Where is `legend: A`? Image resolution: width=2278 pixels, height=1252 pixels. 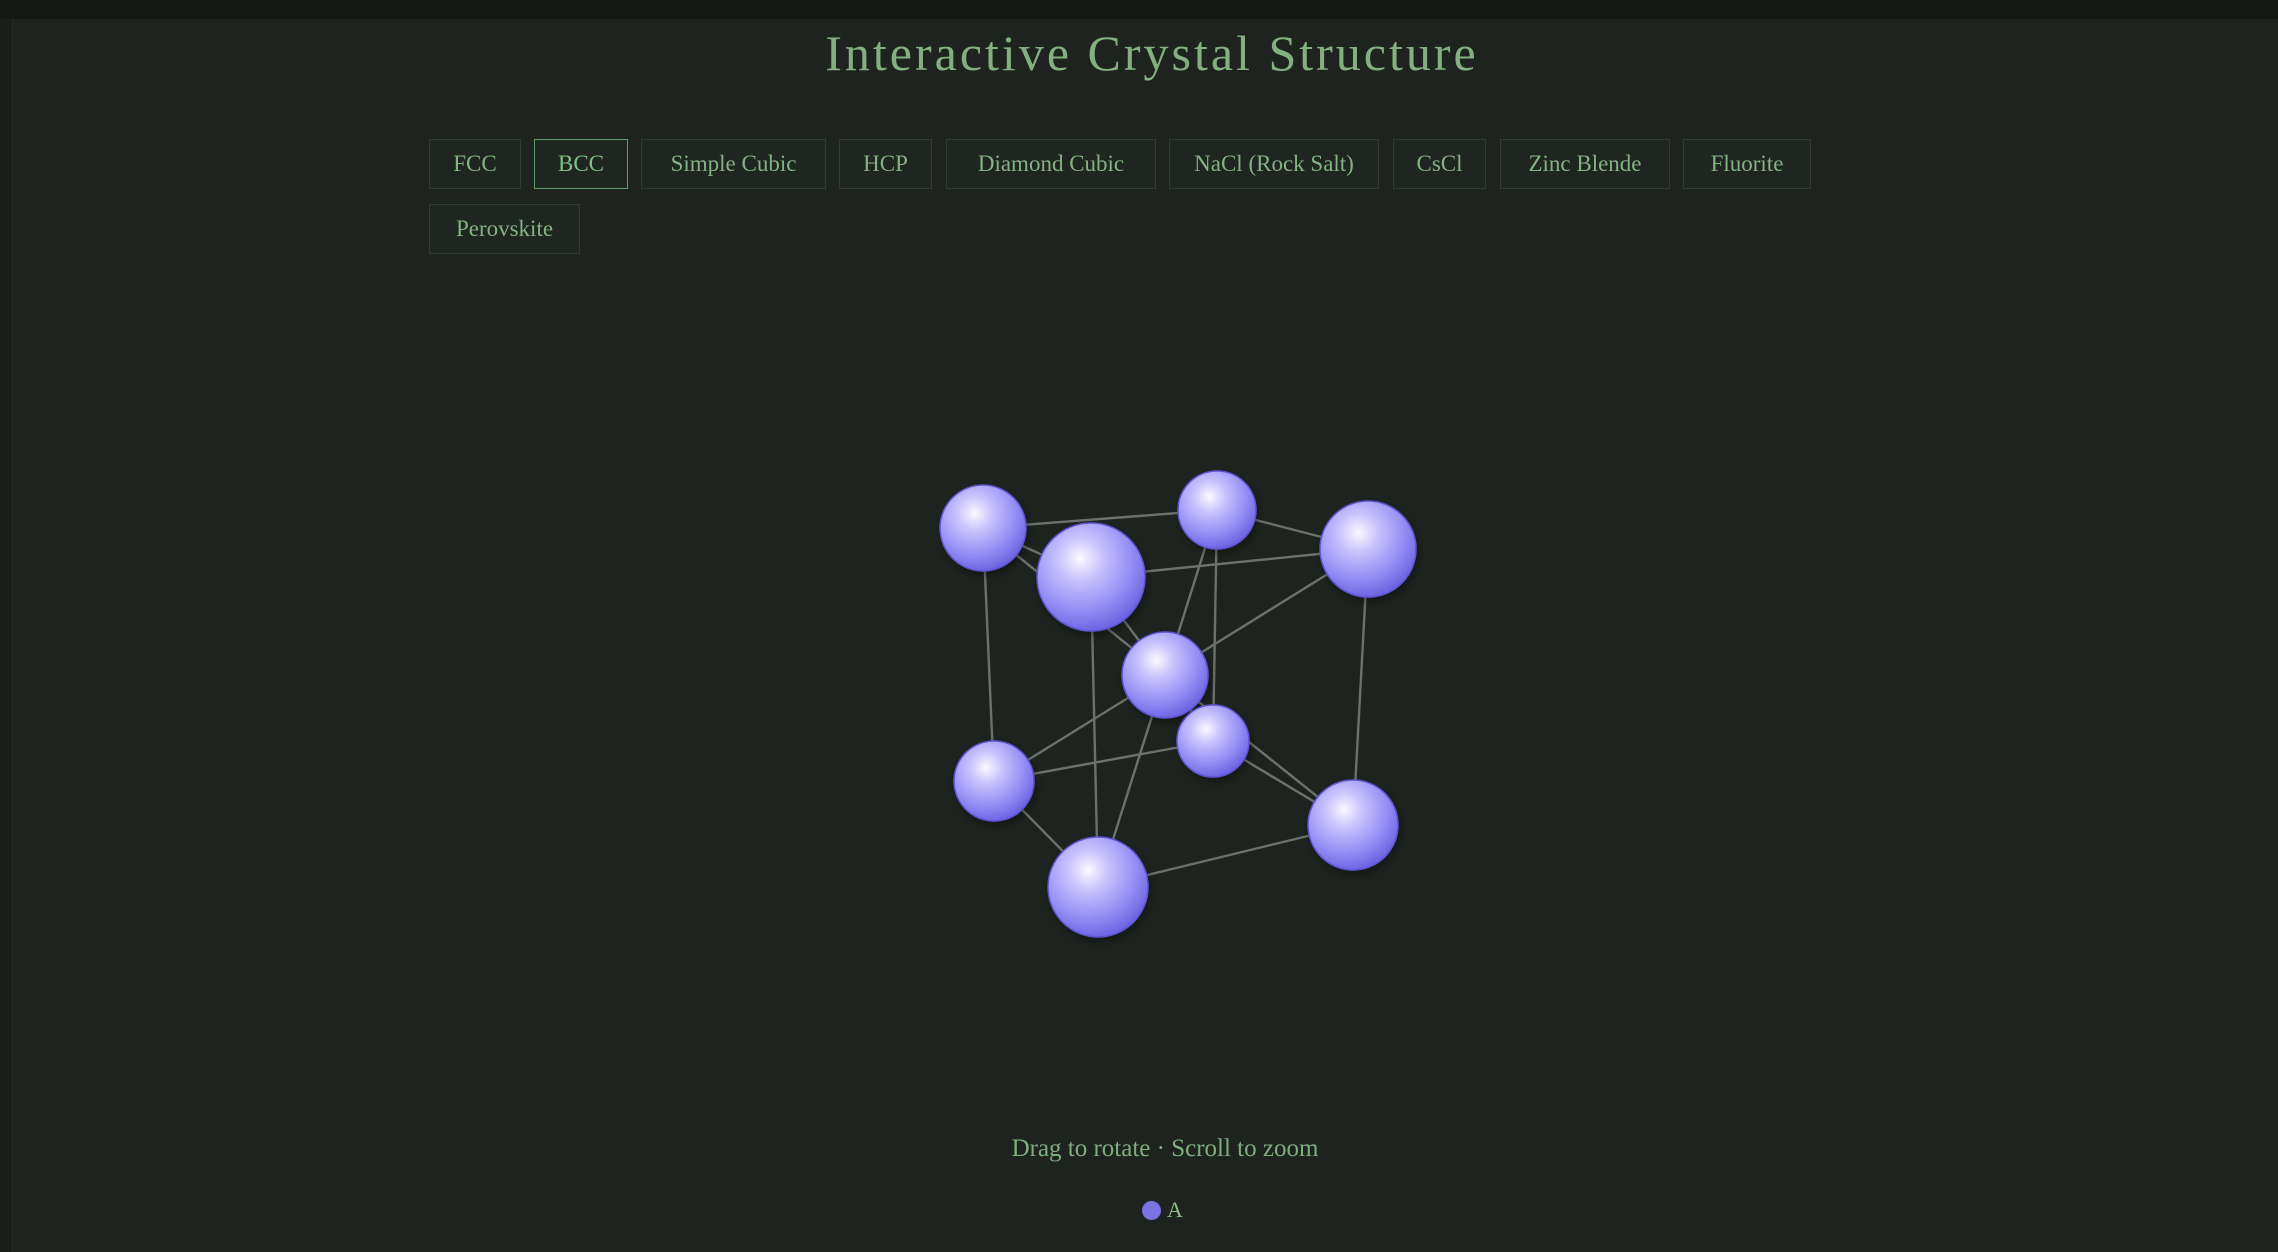 legend: A is located at coordinates (1162, 1210).